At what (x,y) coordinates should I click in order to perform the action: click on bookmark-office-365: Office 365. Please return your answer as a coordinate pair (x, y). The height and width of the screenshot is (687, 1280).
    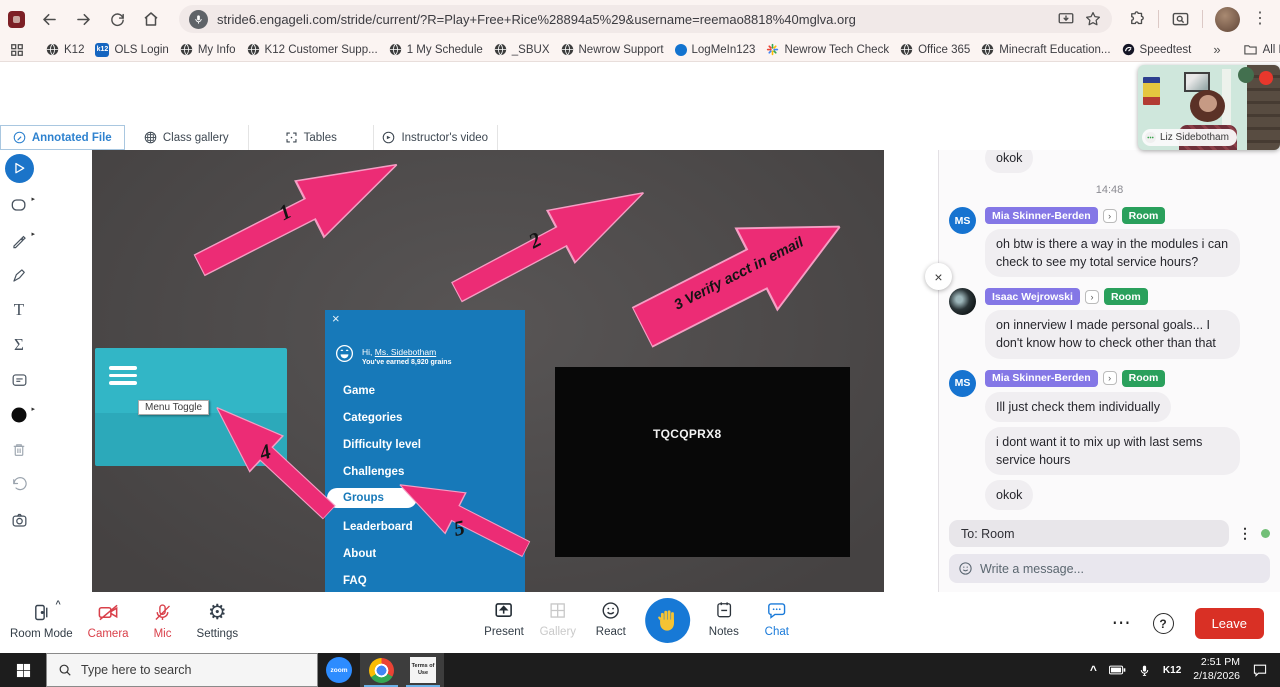
    Looking at the image, I should click on (935, 49).